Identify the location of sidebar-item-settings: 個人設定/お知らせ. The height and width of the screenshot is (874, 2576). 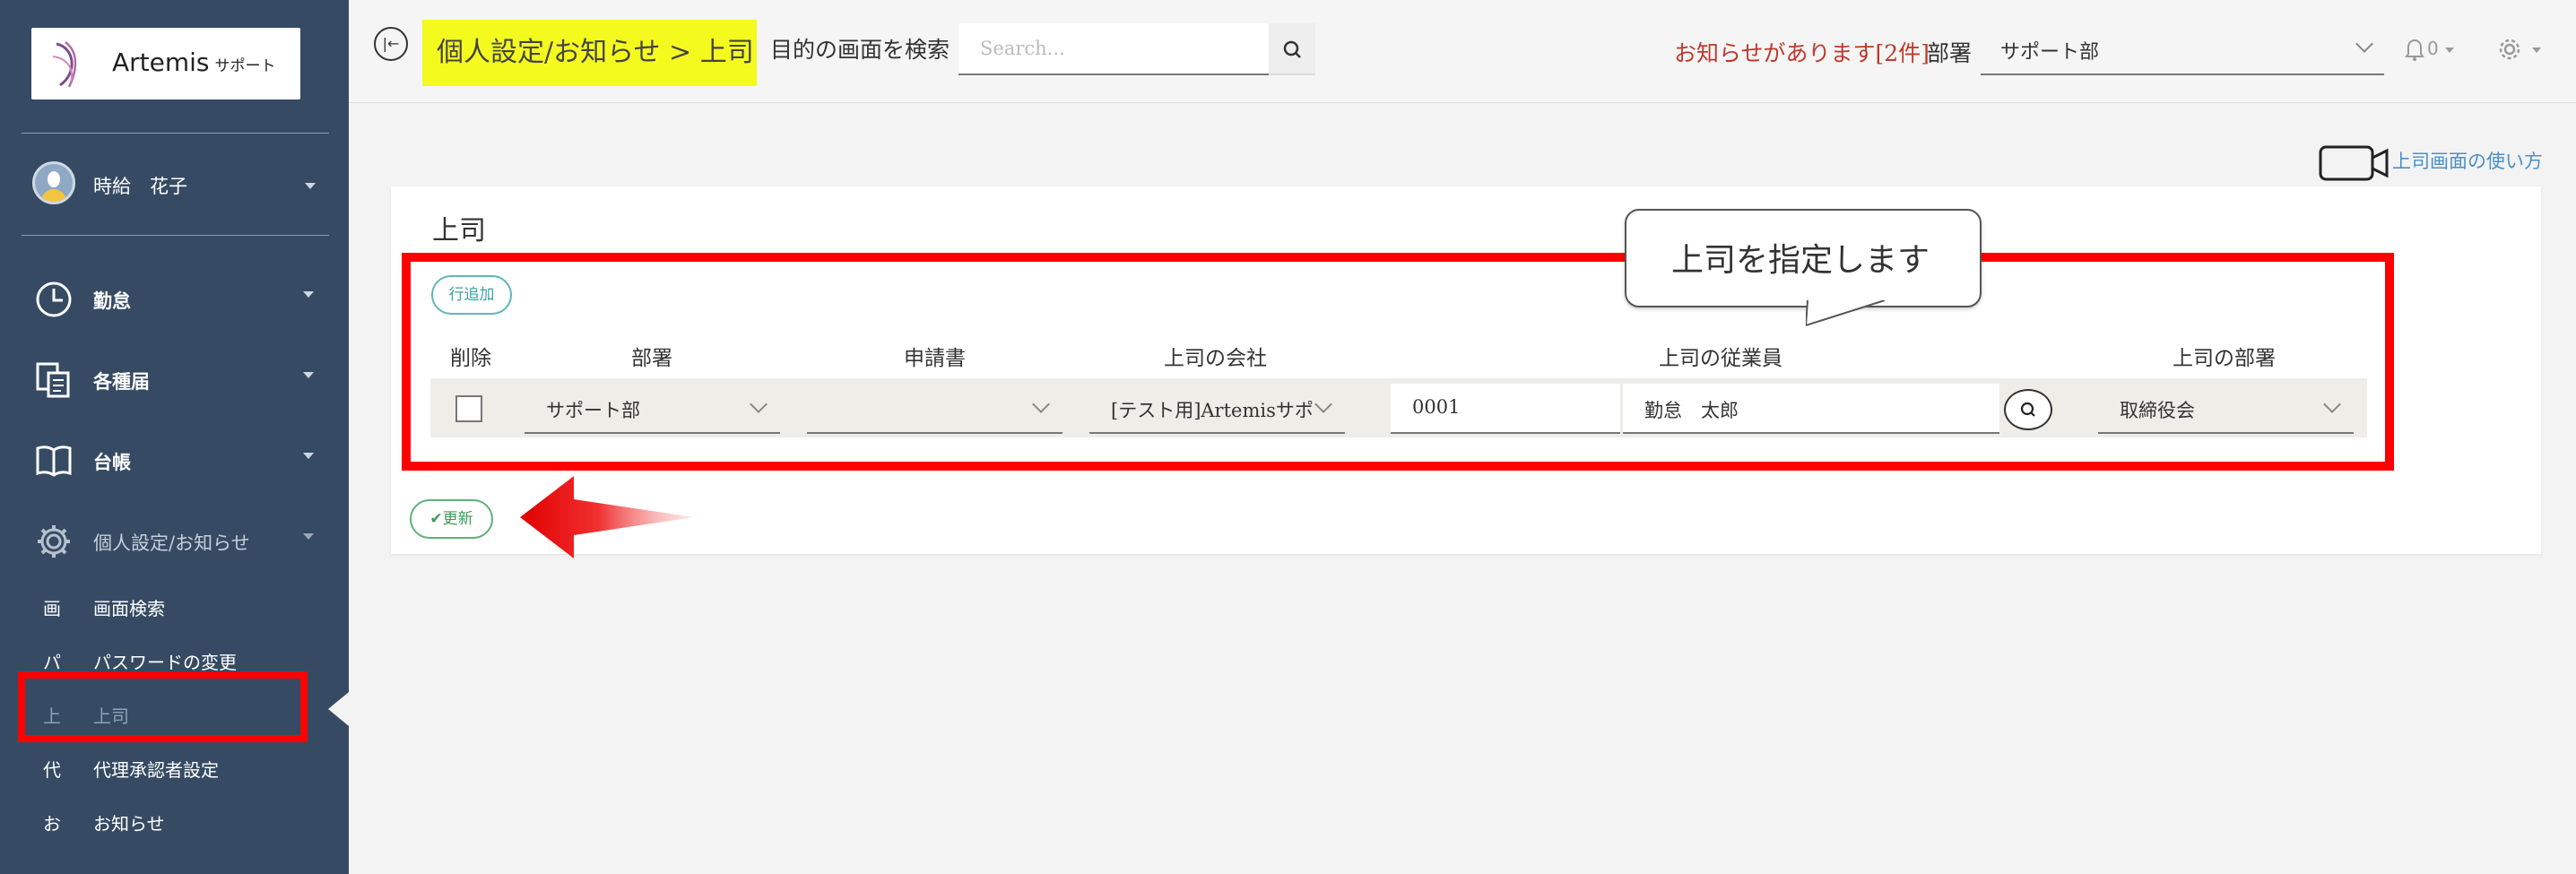
(174, 538).